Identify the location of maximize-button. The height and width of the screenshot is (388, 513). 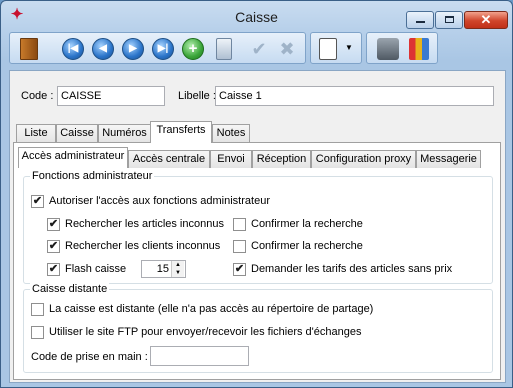
(449, 20).